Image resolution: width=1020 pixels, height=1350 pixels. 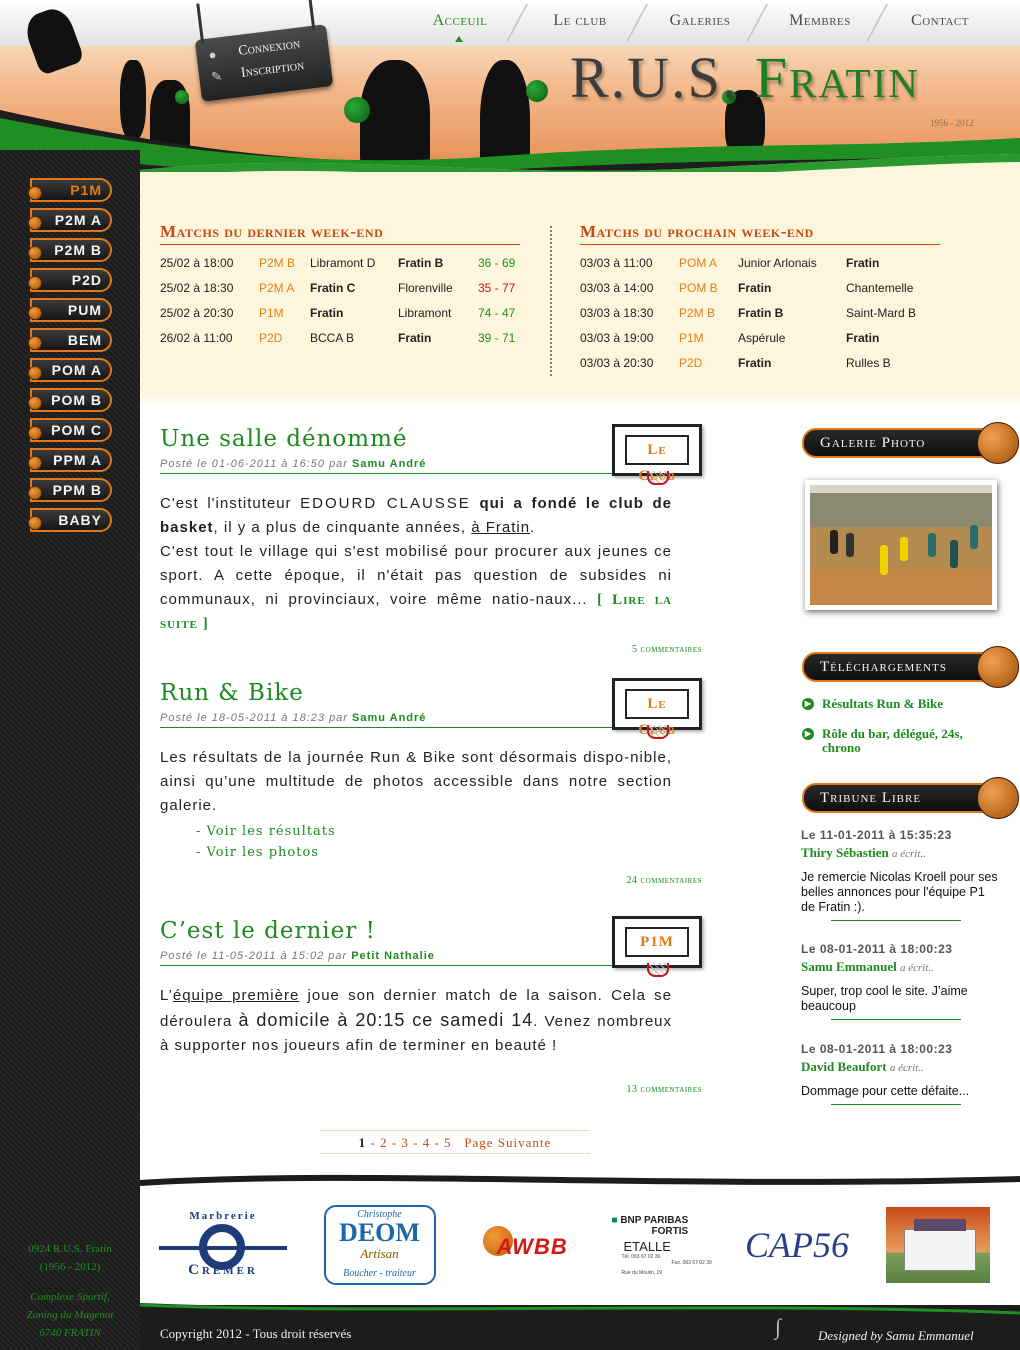 I want to click on comments-link: 24 commentaires, so click(x=664, y=880).